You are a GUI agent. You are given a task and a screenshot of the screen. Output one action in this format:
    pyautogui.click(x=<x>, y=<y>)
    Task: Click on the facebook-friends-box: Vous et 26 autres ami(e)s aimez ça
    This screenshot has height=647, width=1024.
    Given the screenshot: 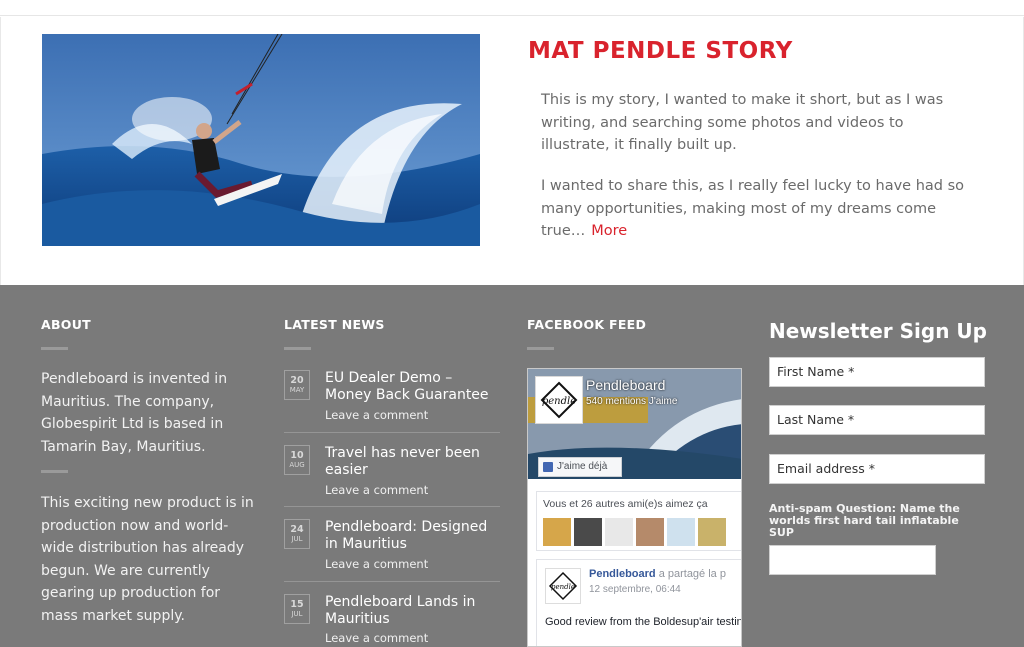 What is the action you would take?
    pyautogui.click(x=638, y=521)
    